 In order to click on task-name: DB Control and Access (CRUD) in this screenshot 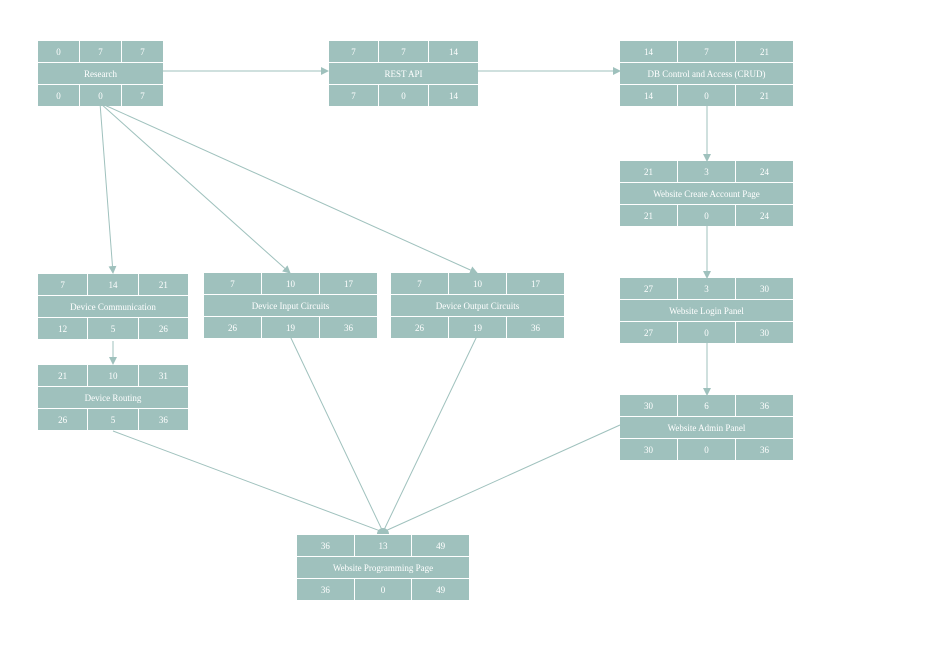, I will do `click(706, 73)`.